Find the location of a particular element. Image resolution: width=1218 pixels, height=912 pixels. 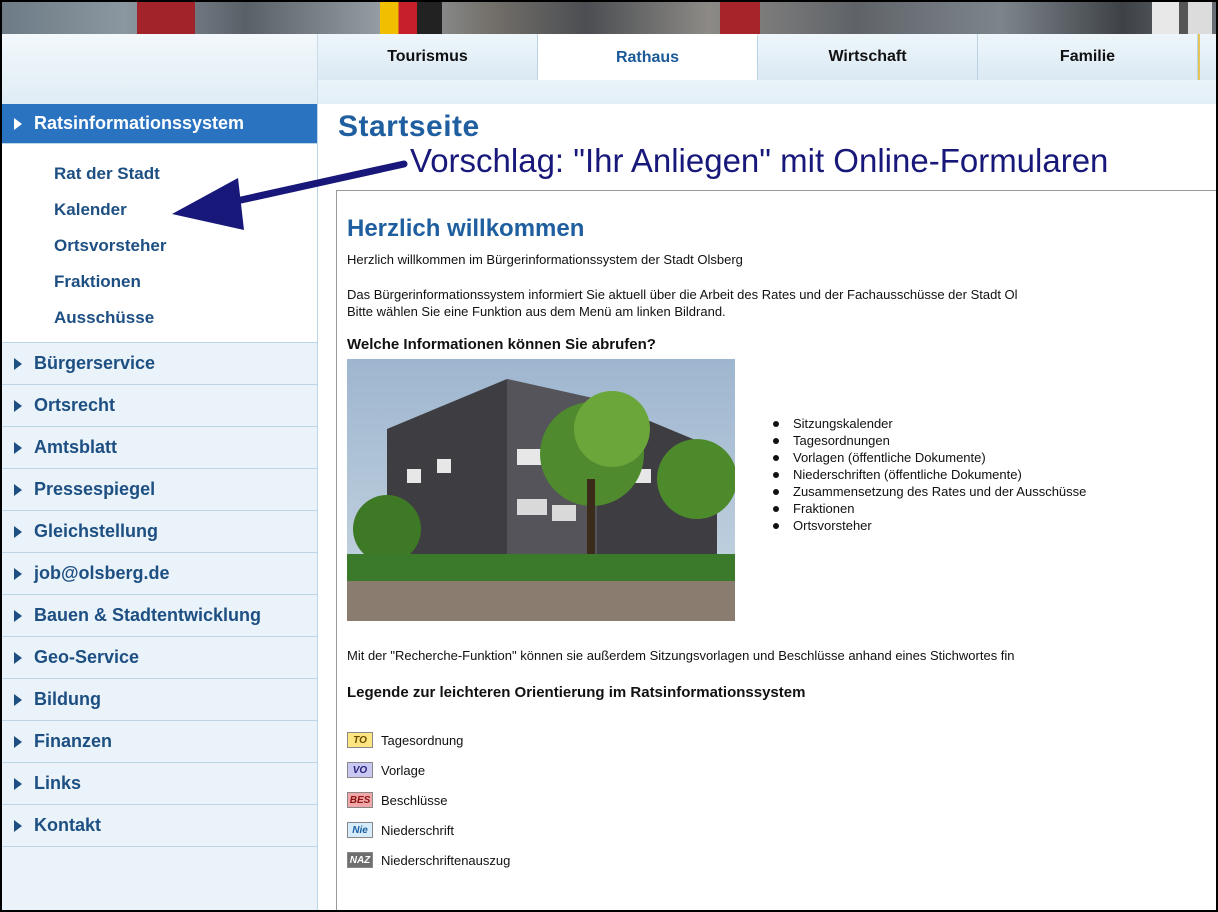

sidebar-item-label: Gleichstellung is located at coordinates (96, 531).